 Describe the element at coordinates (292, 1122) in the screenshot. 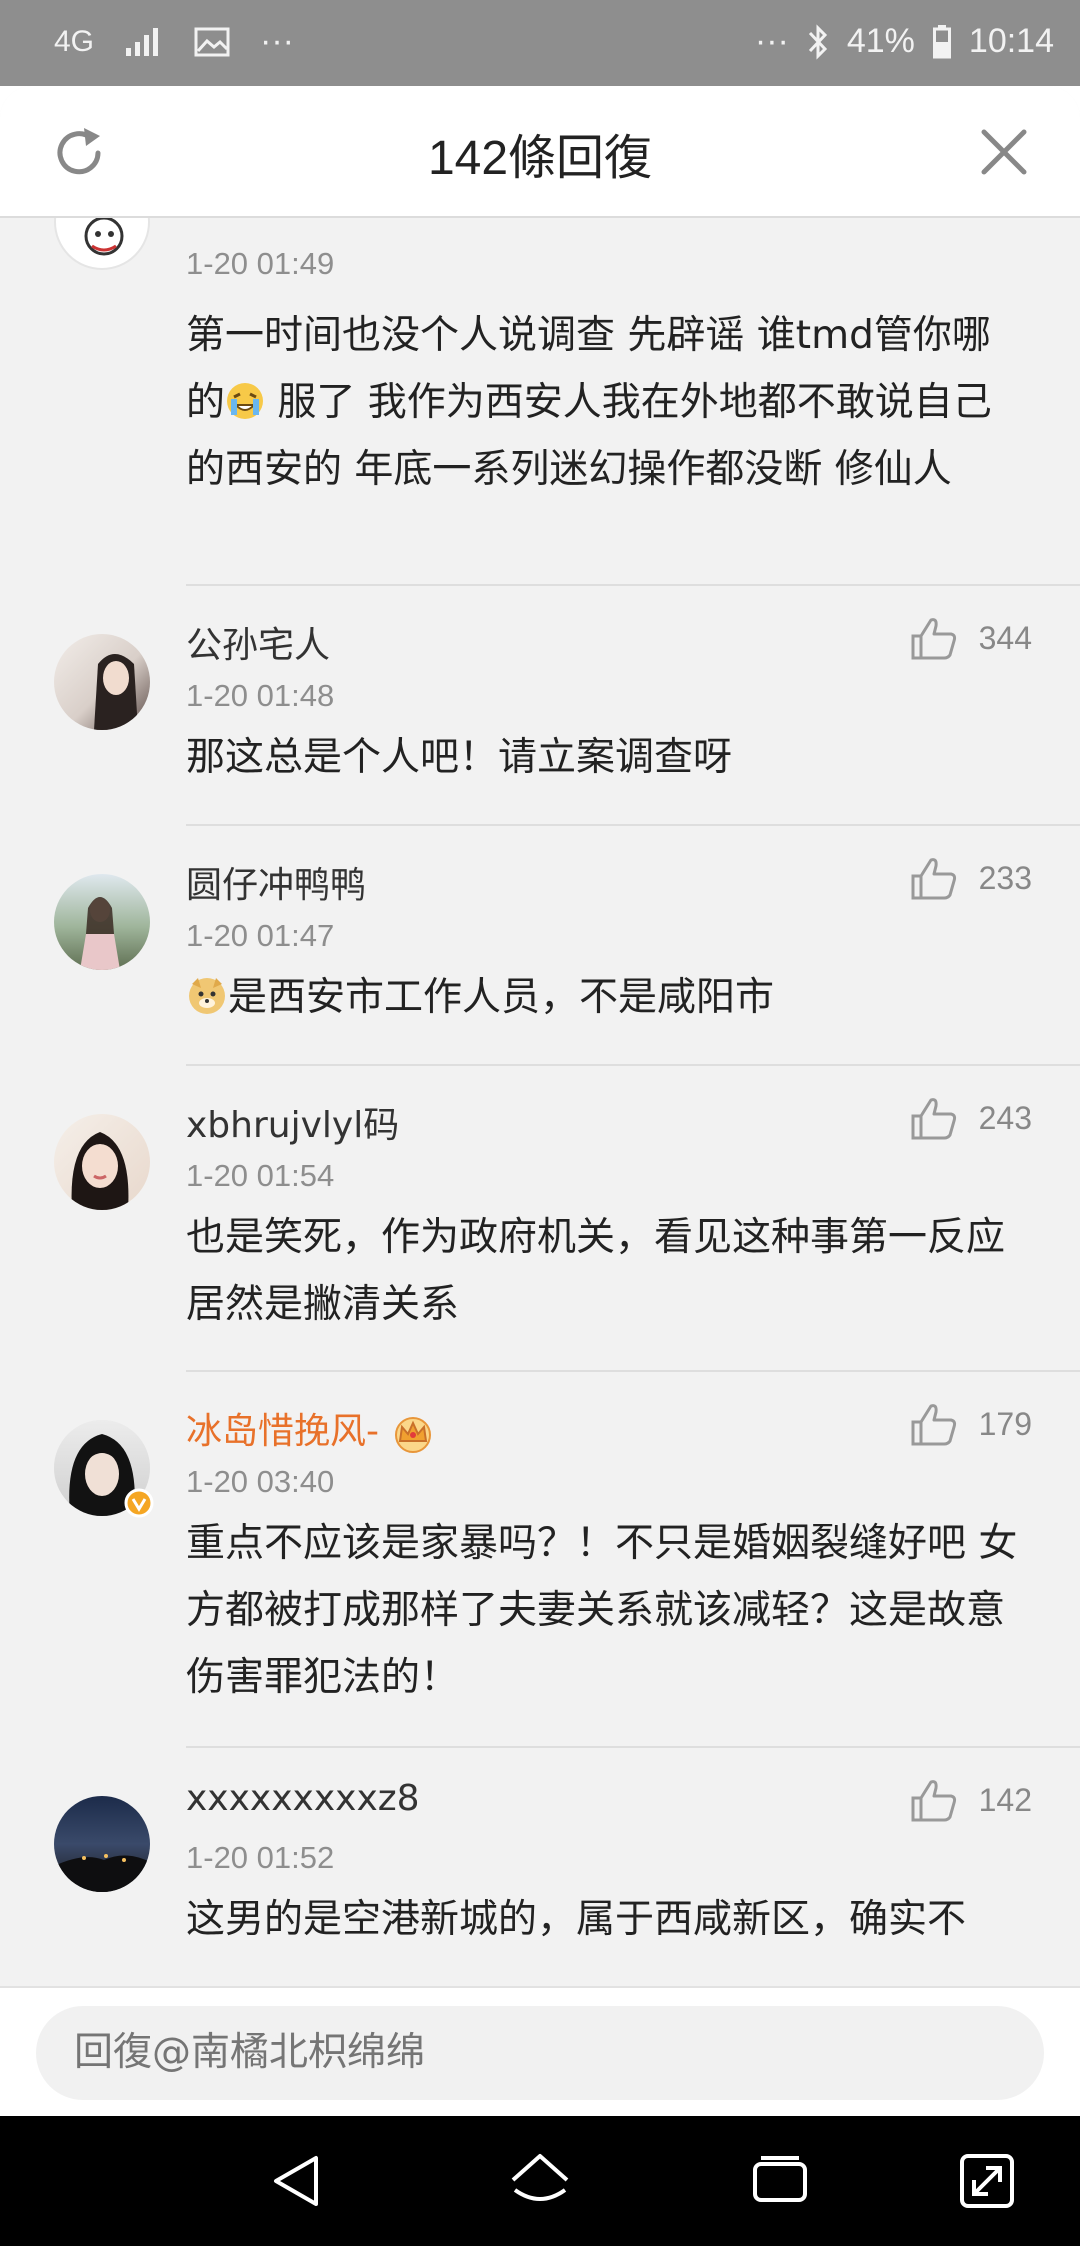

I see `username: xbhrujvlyl码` at that location.